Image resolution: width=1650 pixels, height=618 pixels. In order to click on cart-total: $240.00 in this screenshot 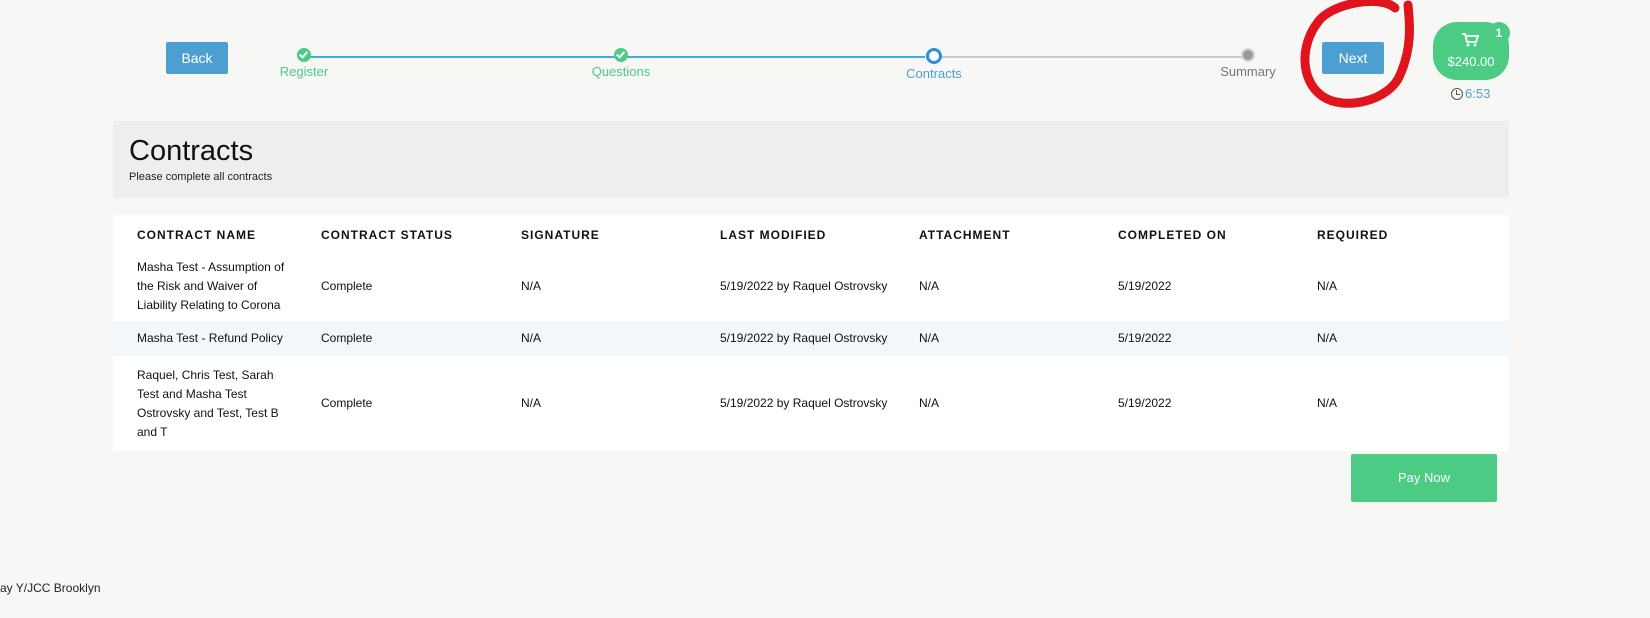, I will do `click(1471, 61)`.